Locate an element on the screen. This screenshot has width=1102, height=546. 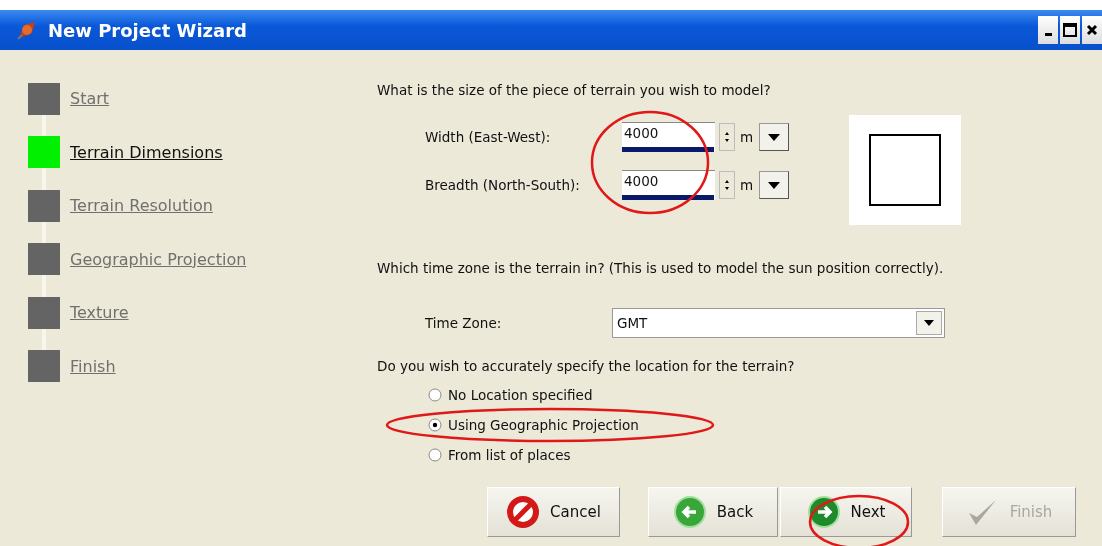
time-zone-dropdown: GMT is located at coordinates (778, 323).